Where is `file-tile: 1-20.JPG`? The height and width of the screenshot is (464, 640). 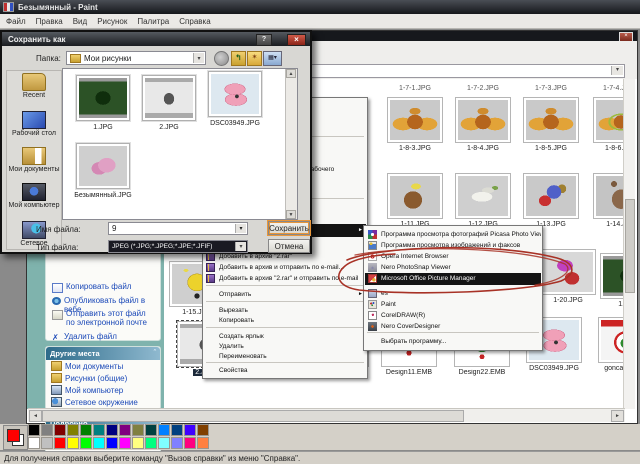 file-tile: 1-20.JPG is located at coordinates (568, 276).